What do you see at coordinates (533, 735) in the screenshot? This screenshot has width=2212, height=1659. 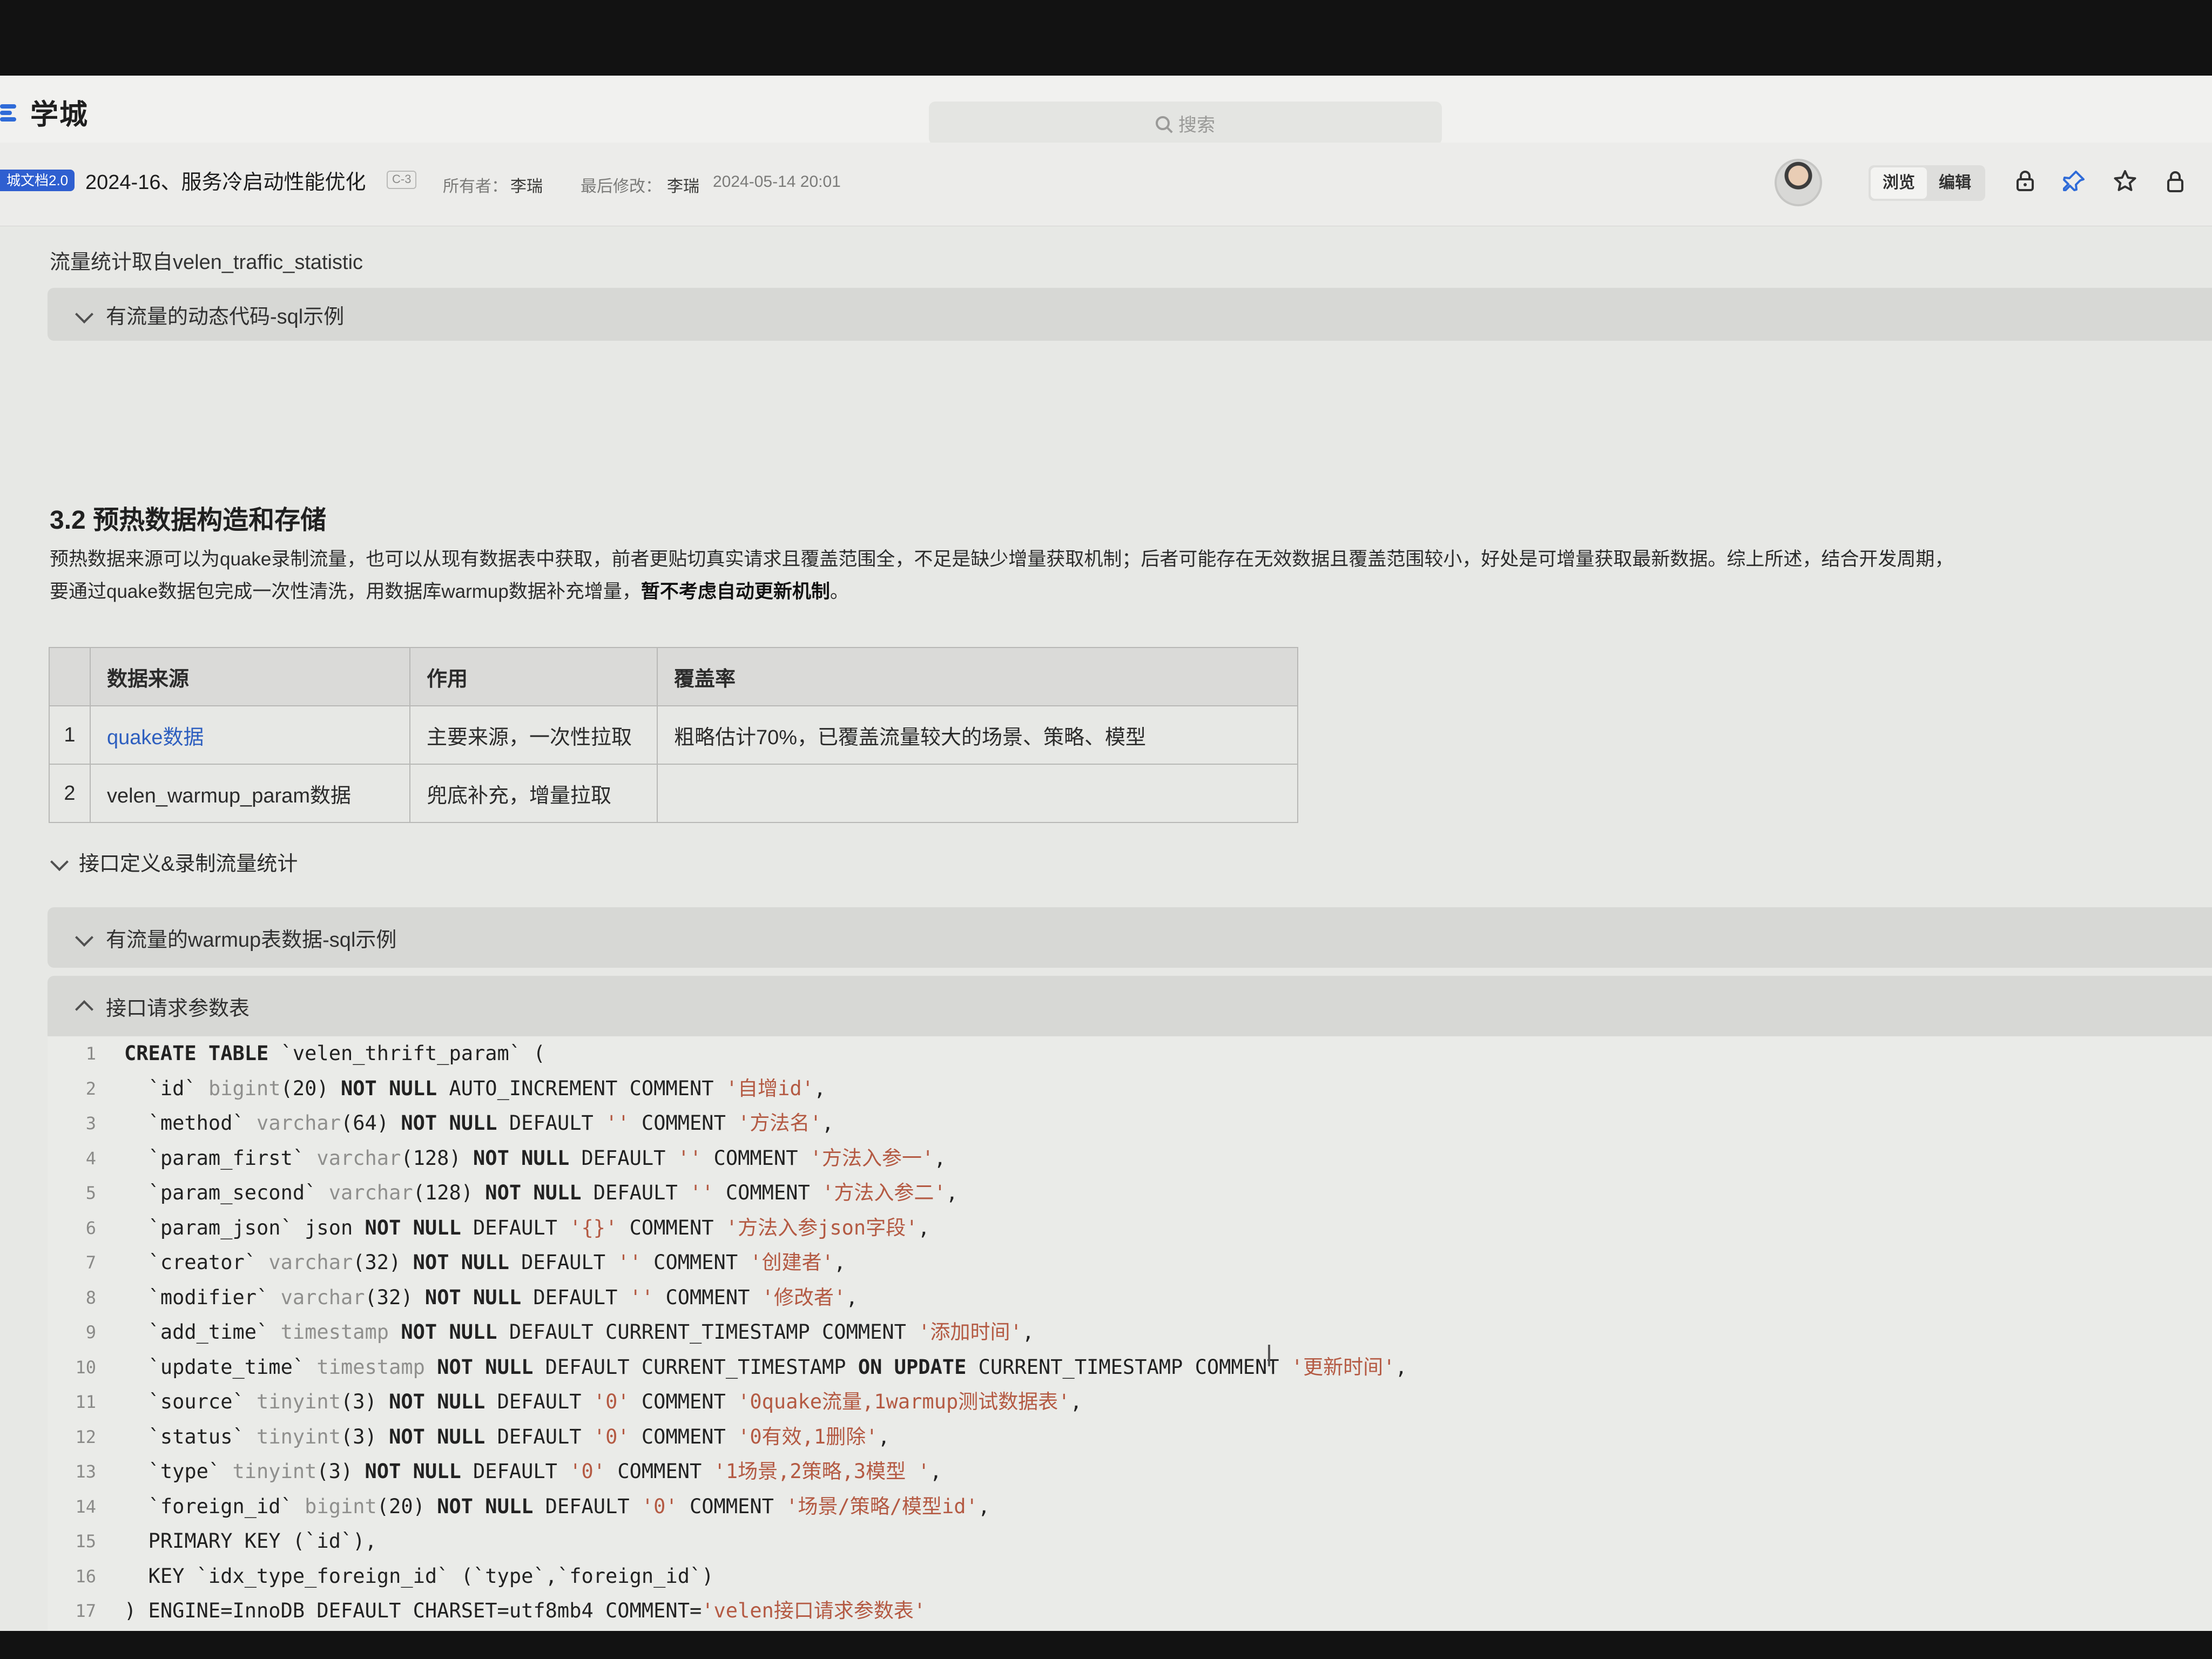 I see `role-cell: 主要来源，一次性拉取` at bounding box center [533, 735].